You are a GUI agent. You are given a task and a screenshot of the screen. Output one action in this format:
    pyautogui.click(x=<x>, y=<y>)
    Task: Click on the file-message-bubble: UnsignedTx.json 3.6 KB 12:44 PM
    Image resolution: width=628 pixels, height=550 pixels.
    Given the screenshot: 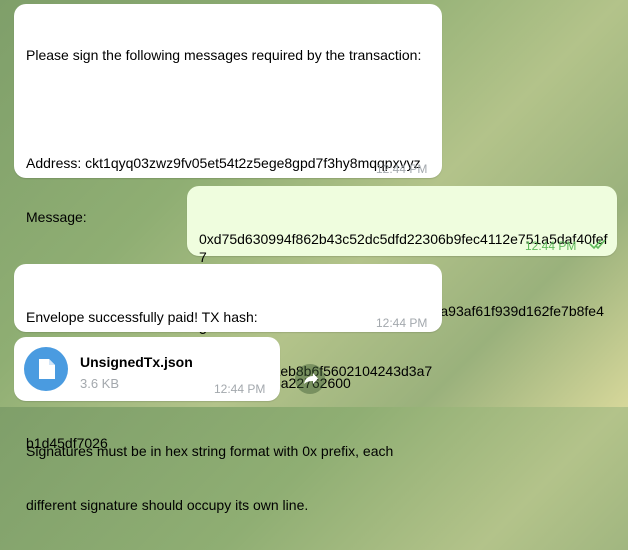 What is the action you would take?
    pyautogui.click(x=147, y=369)
    